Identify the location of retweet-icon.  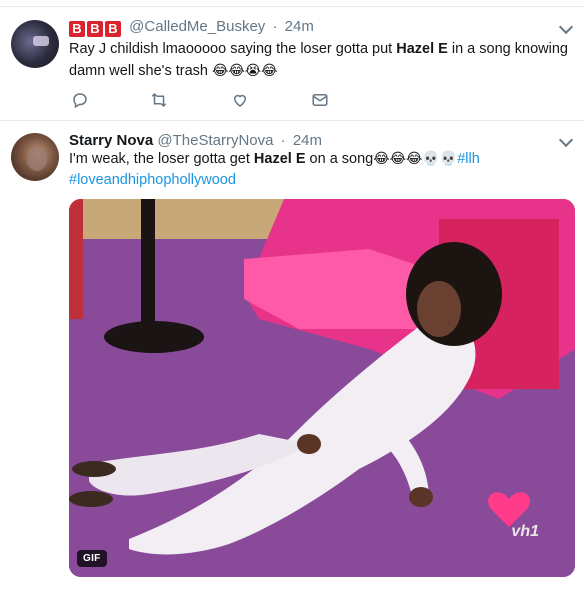
(159, 100).